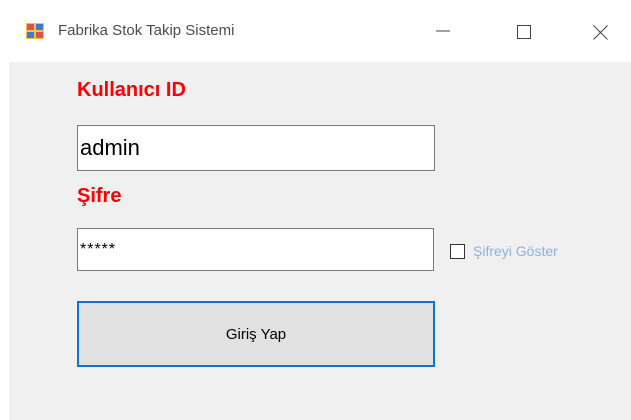 This screenshot has width=631, height=420. Describe the element at coordinates (35, 31) in the screenshot. I see `form-app-icon` at that location.